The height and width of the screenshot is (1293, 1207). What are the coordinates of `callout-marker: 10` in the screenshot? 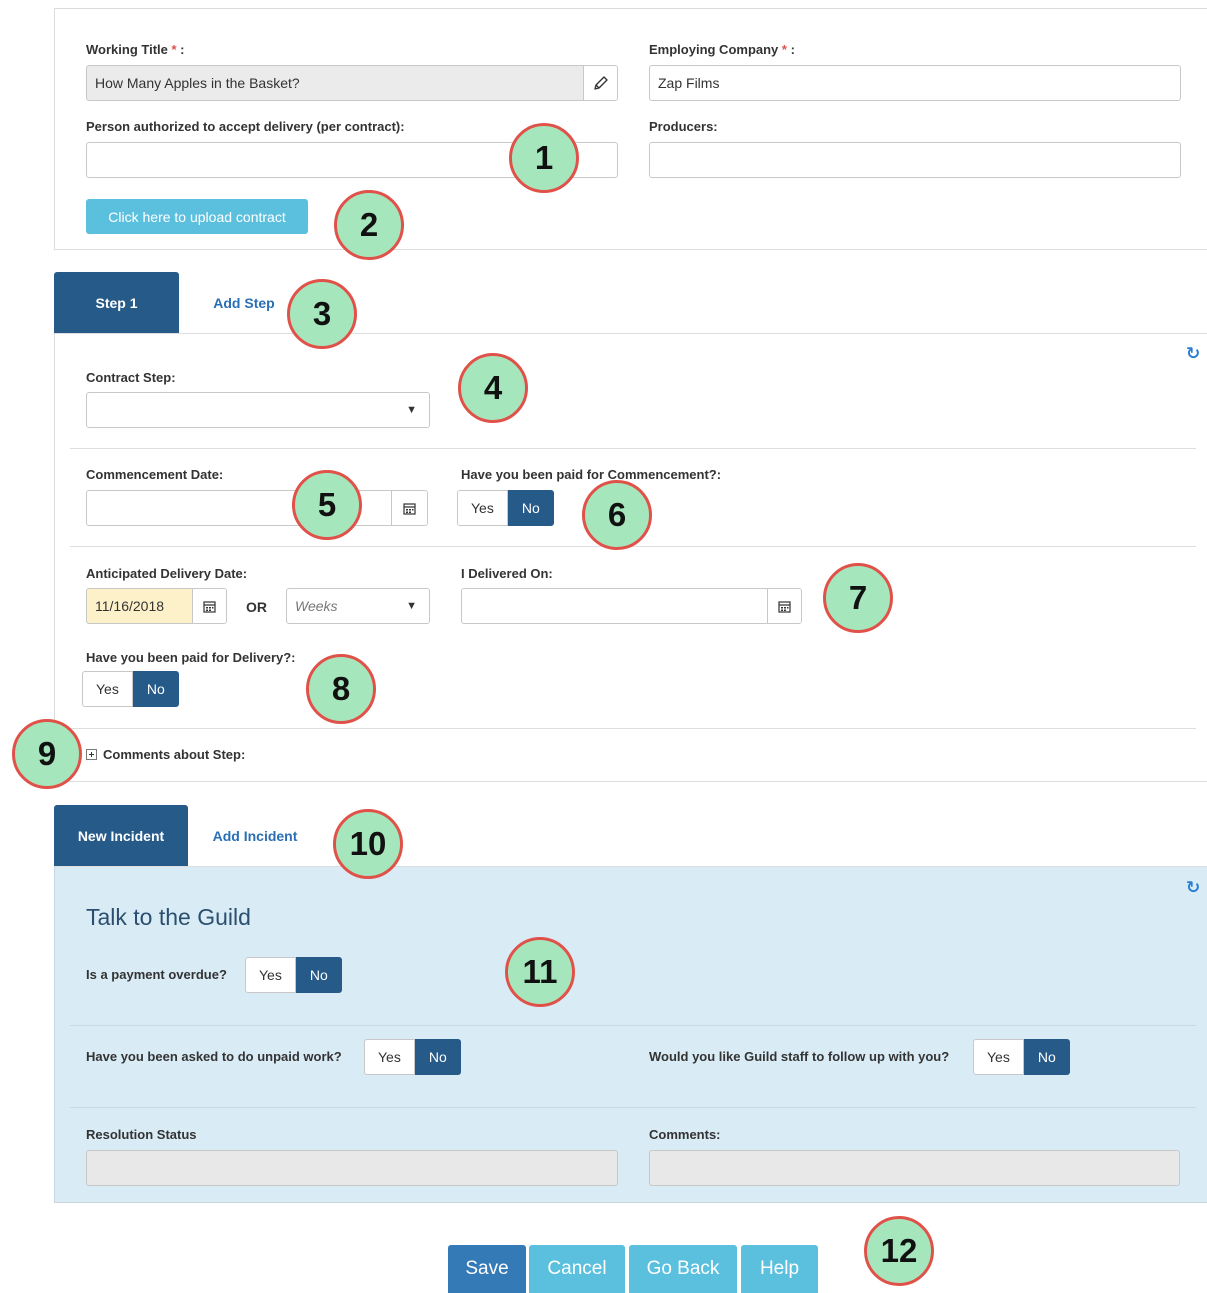 It's located at (368, 844).